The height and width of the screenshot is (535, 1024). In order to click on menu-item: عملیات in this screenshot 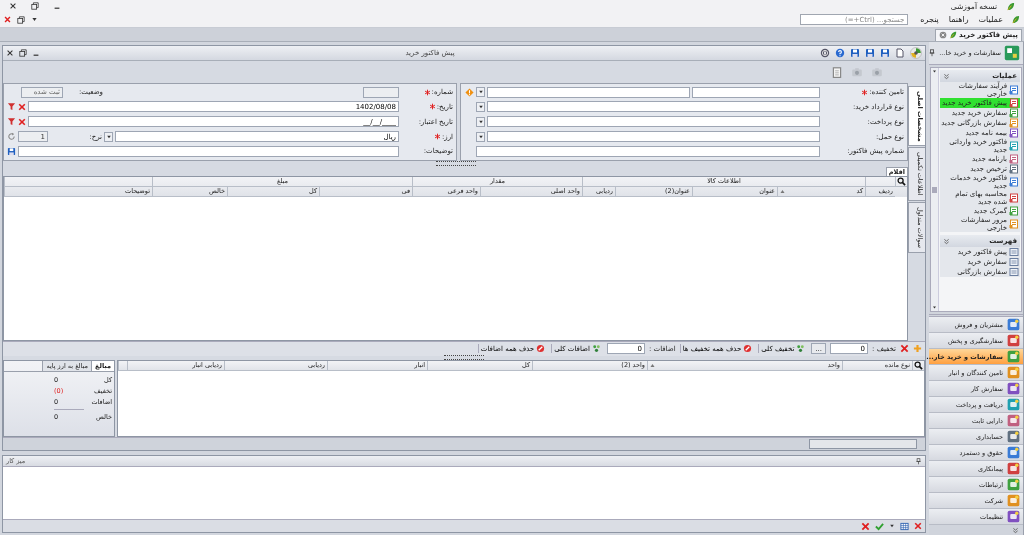, I will do `click(990, 19)`.